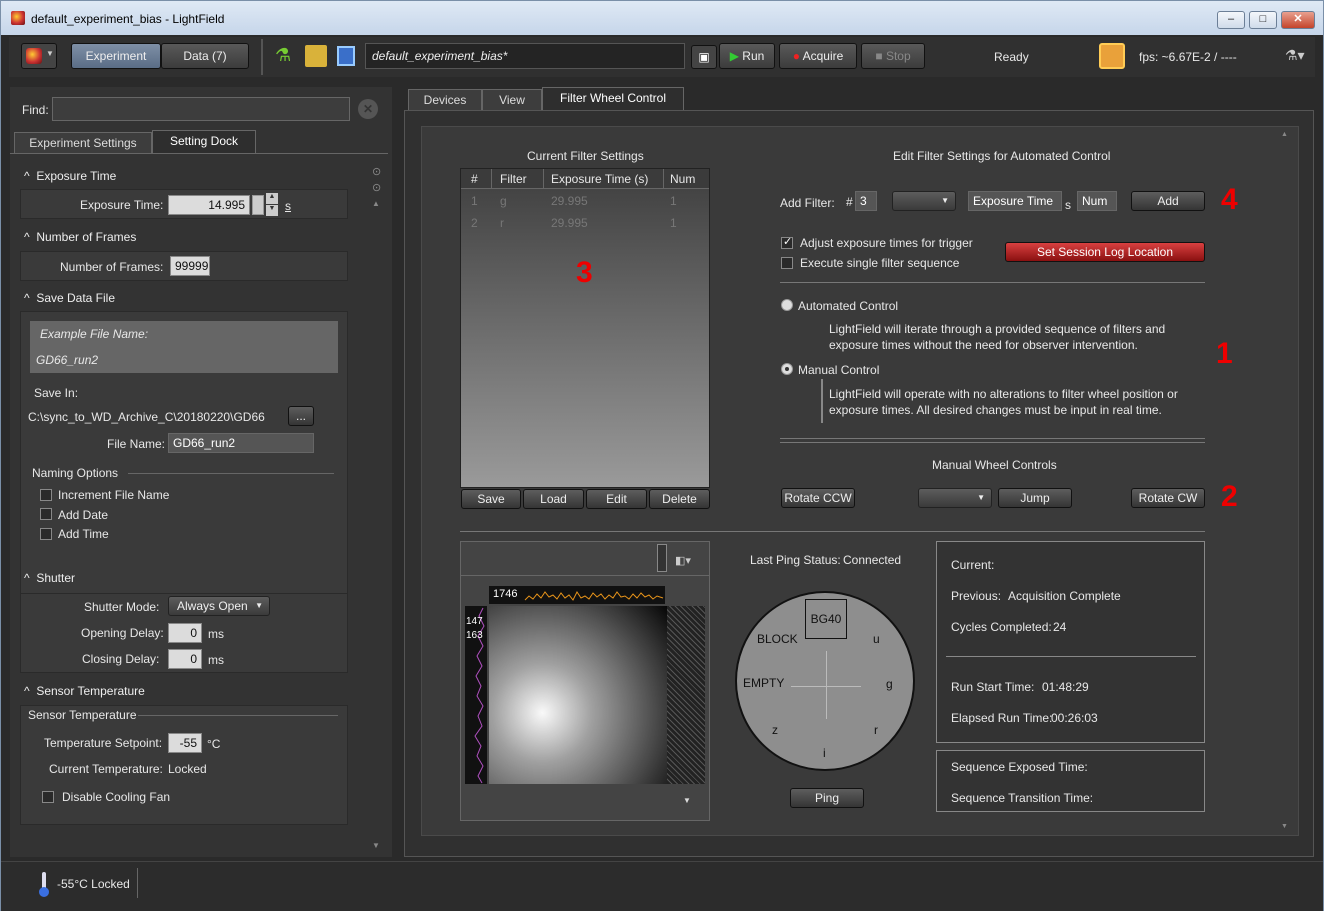 The height and width of the screenshot is (911, 1324). I want to click on opening-delay-input: 0, so click(185, 633).